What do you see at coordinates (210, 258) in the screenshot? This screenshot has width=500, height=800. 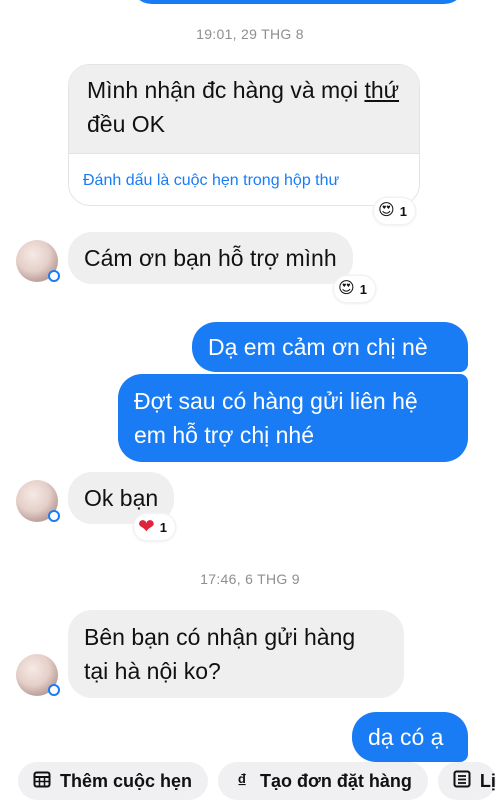 I see `received-message: Cám ơn bạn hỗ trợ mình` at bounding box center [210, 258].